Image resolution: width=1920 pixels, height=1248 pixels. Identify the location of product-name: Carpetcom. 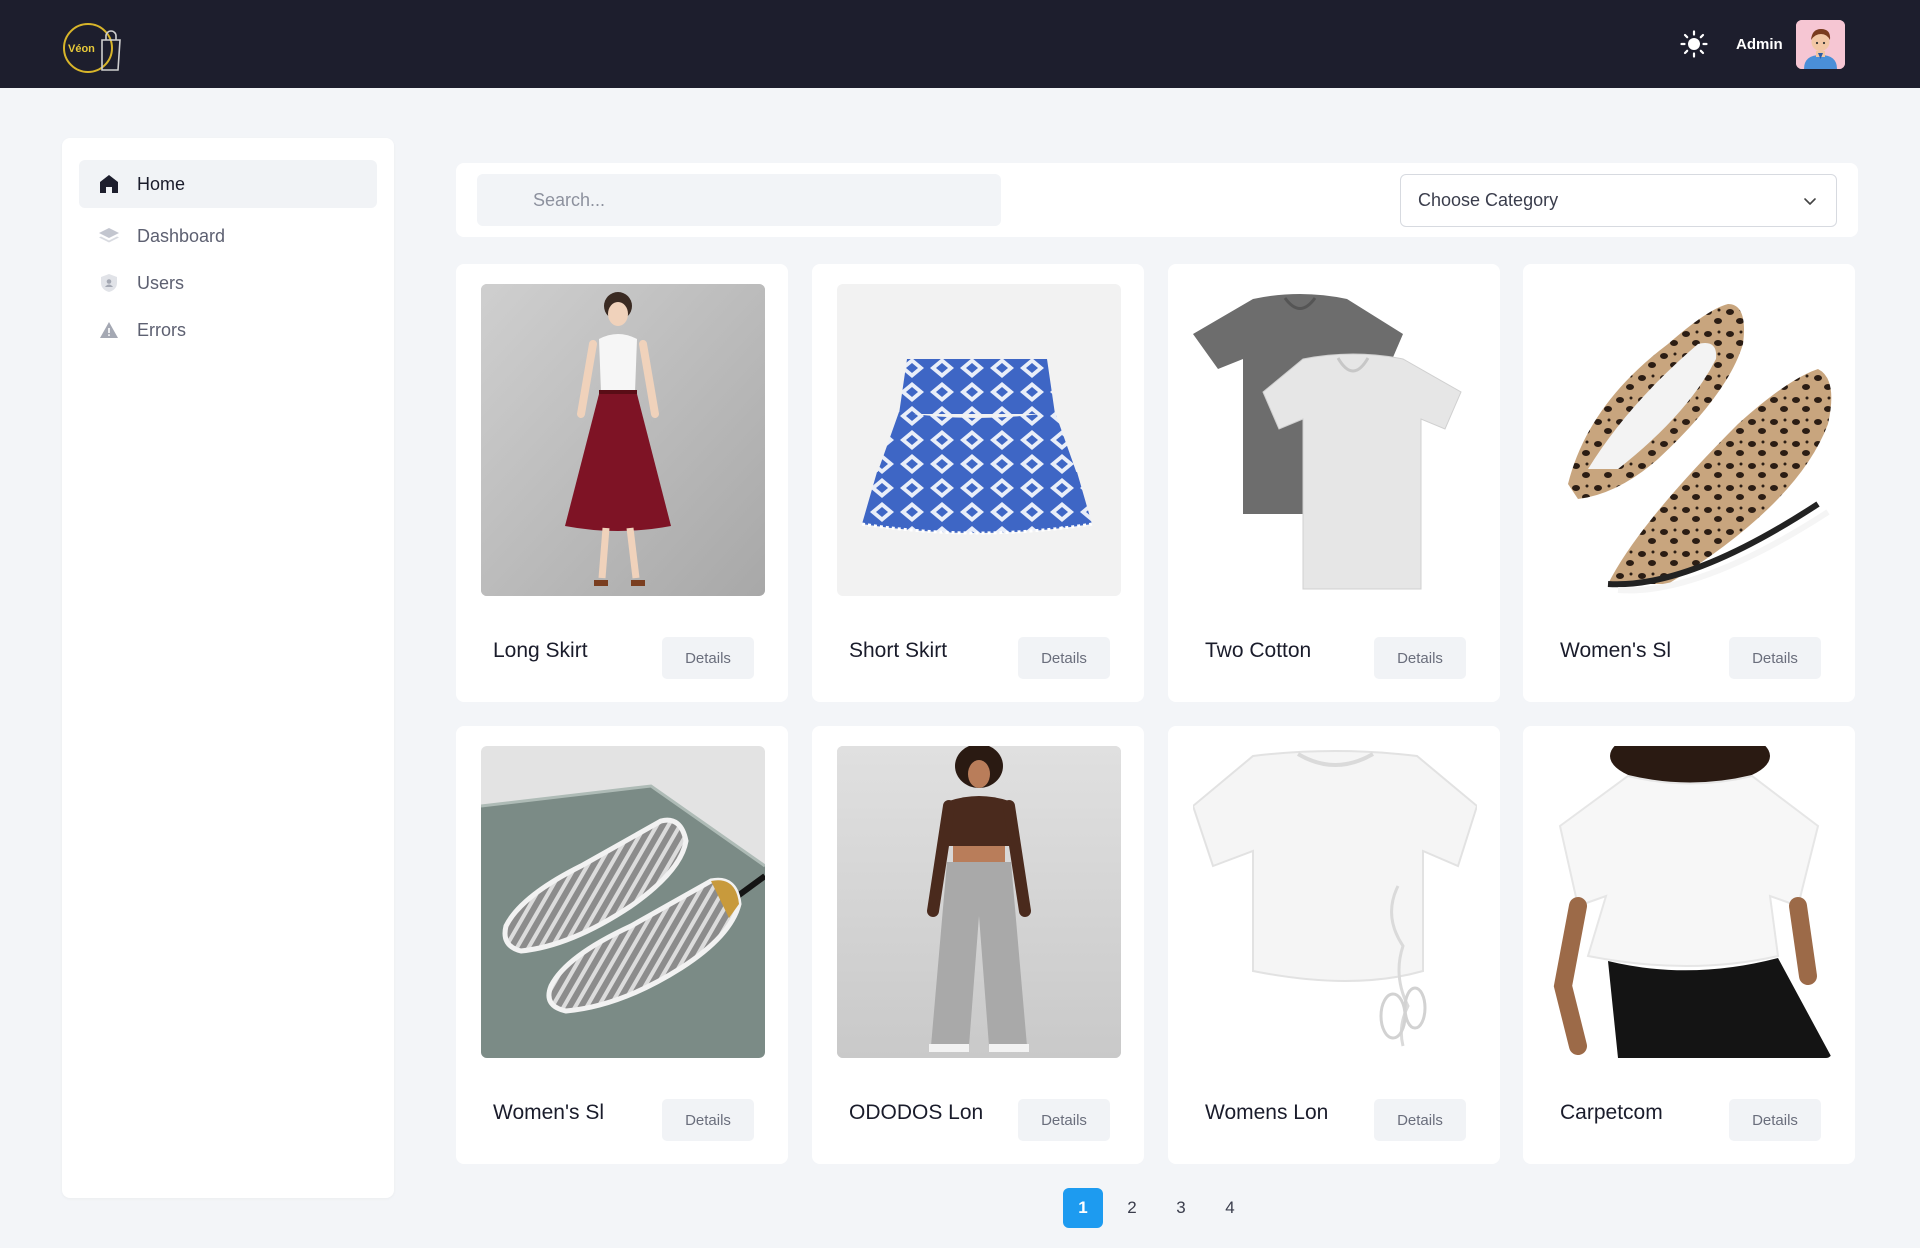
(1611, 1112).